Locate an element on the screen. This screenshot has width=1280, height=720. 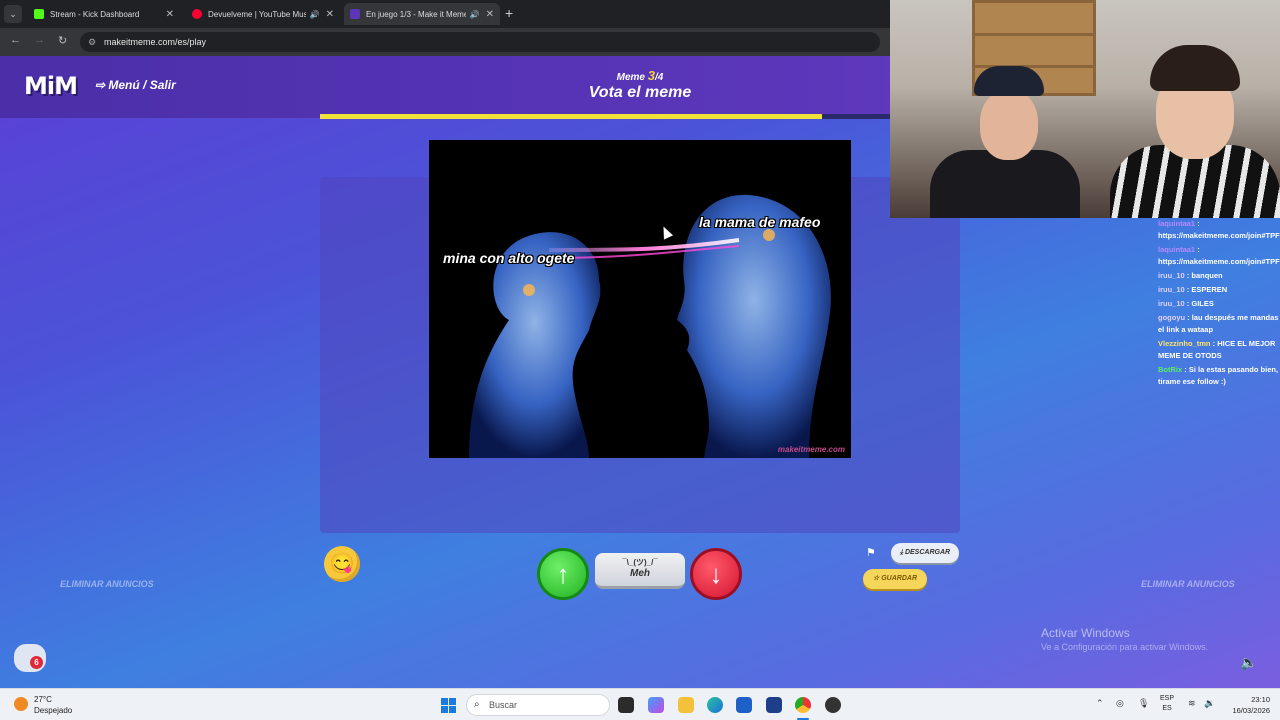
menu-exit-label: Menú / Salir is located at coordinates (142, 85).